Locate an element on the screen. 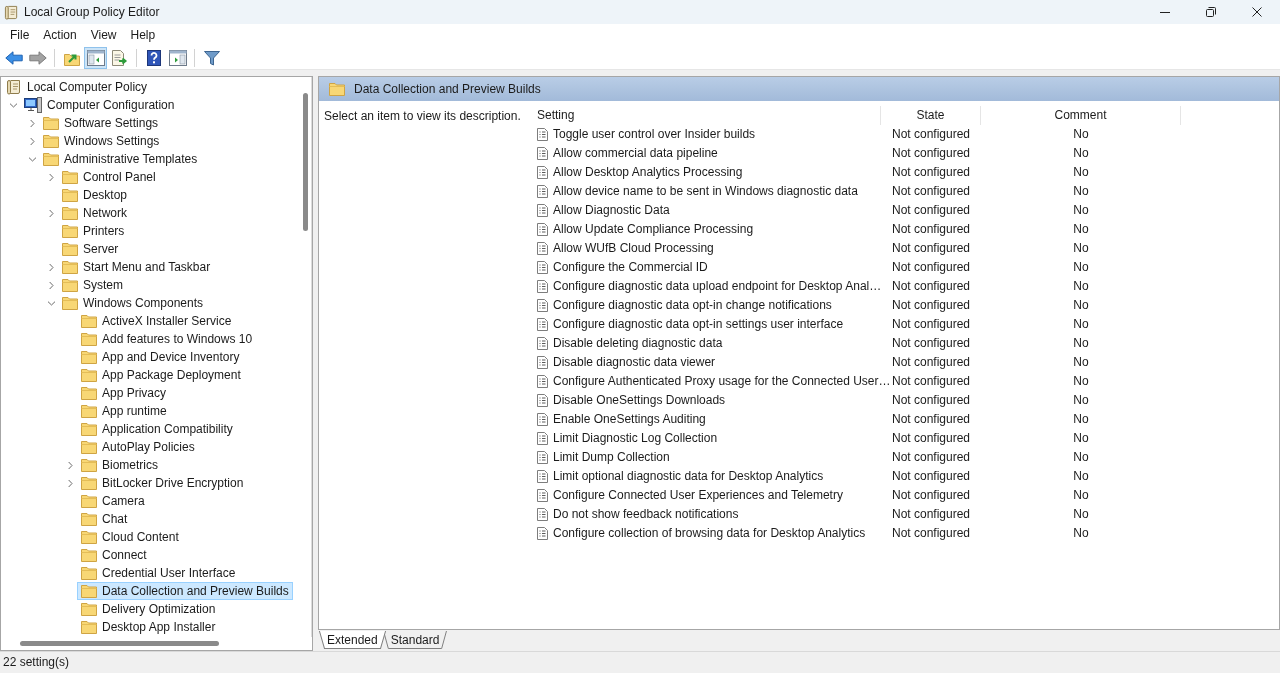 The width and height of the screenshot is (1280, 673). column-header: State is located at coordinates (931, 115).